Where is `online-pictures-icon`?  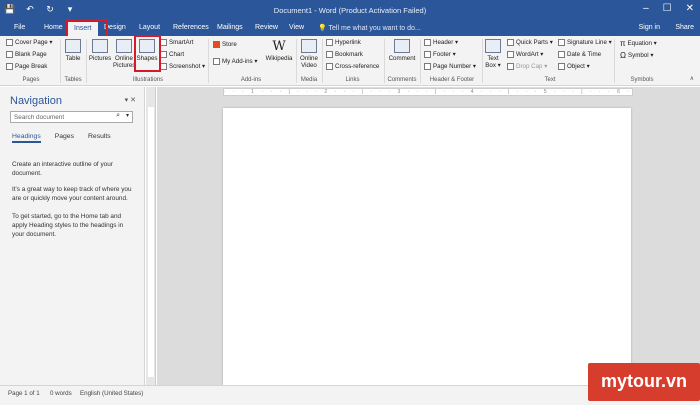 online-pictures-icon is located at coordinates (124, 46).